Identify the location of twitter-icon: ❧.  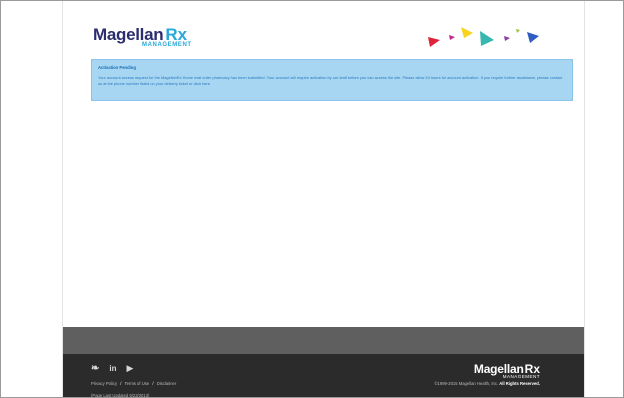
(95, 368).